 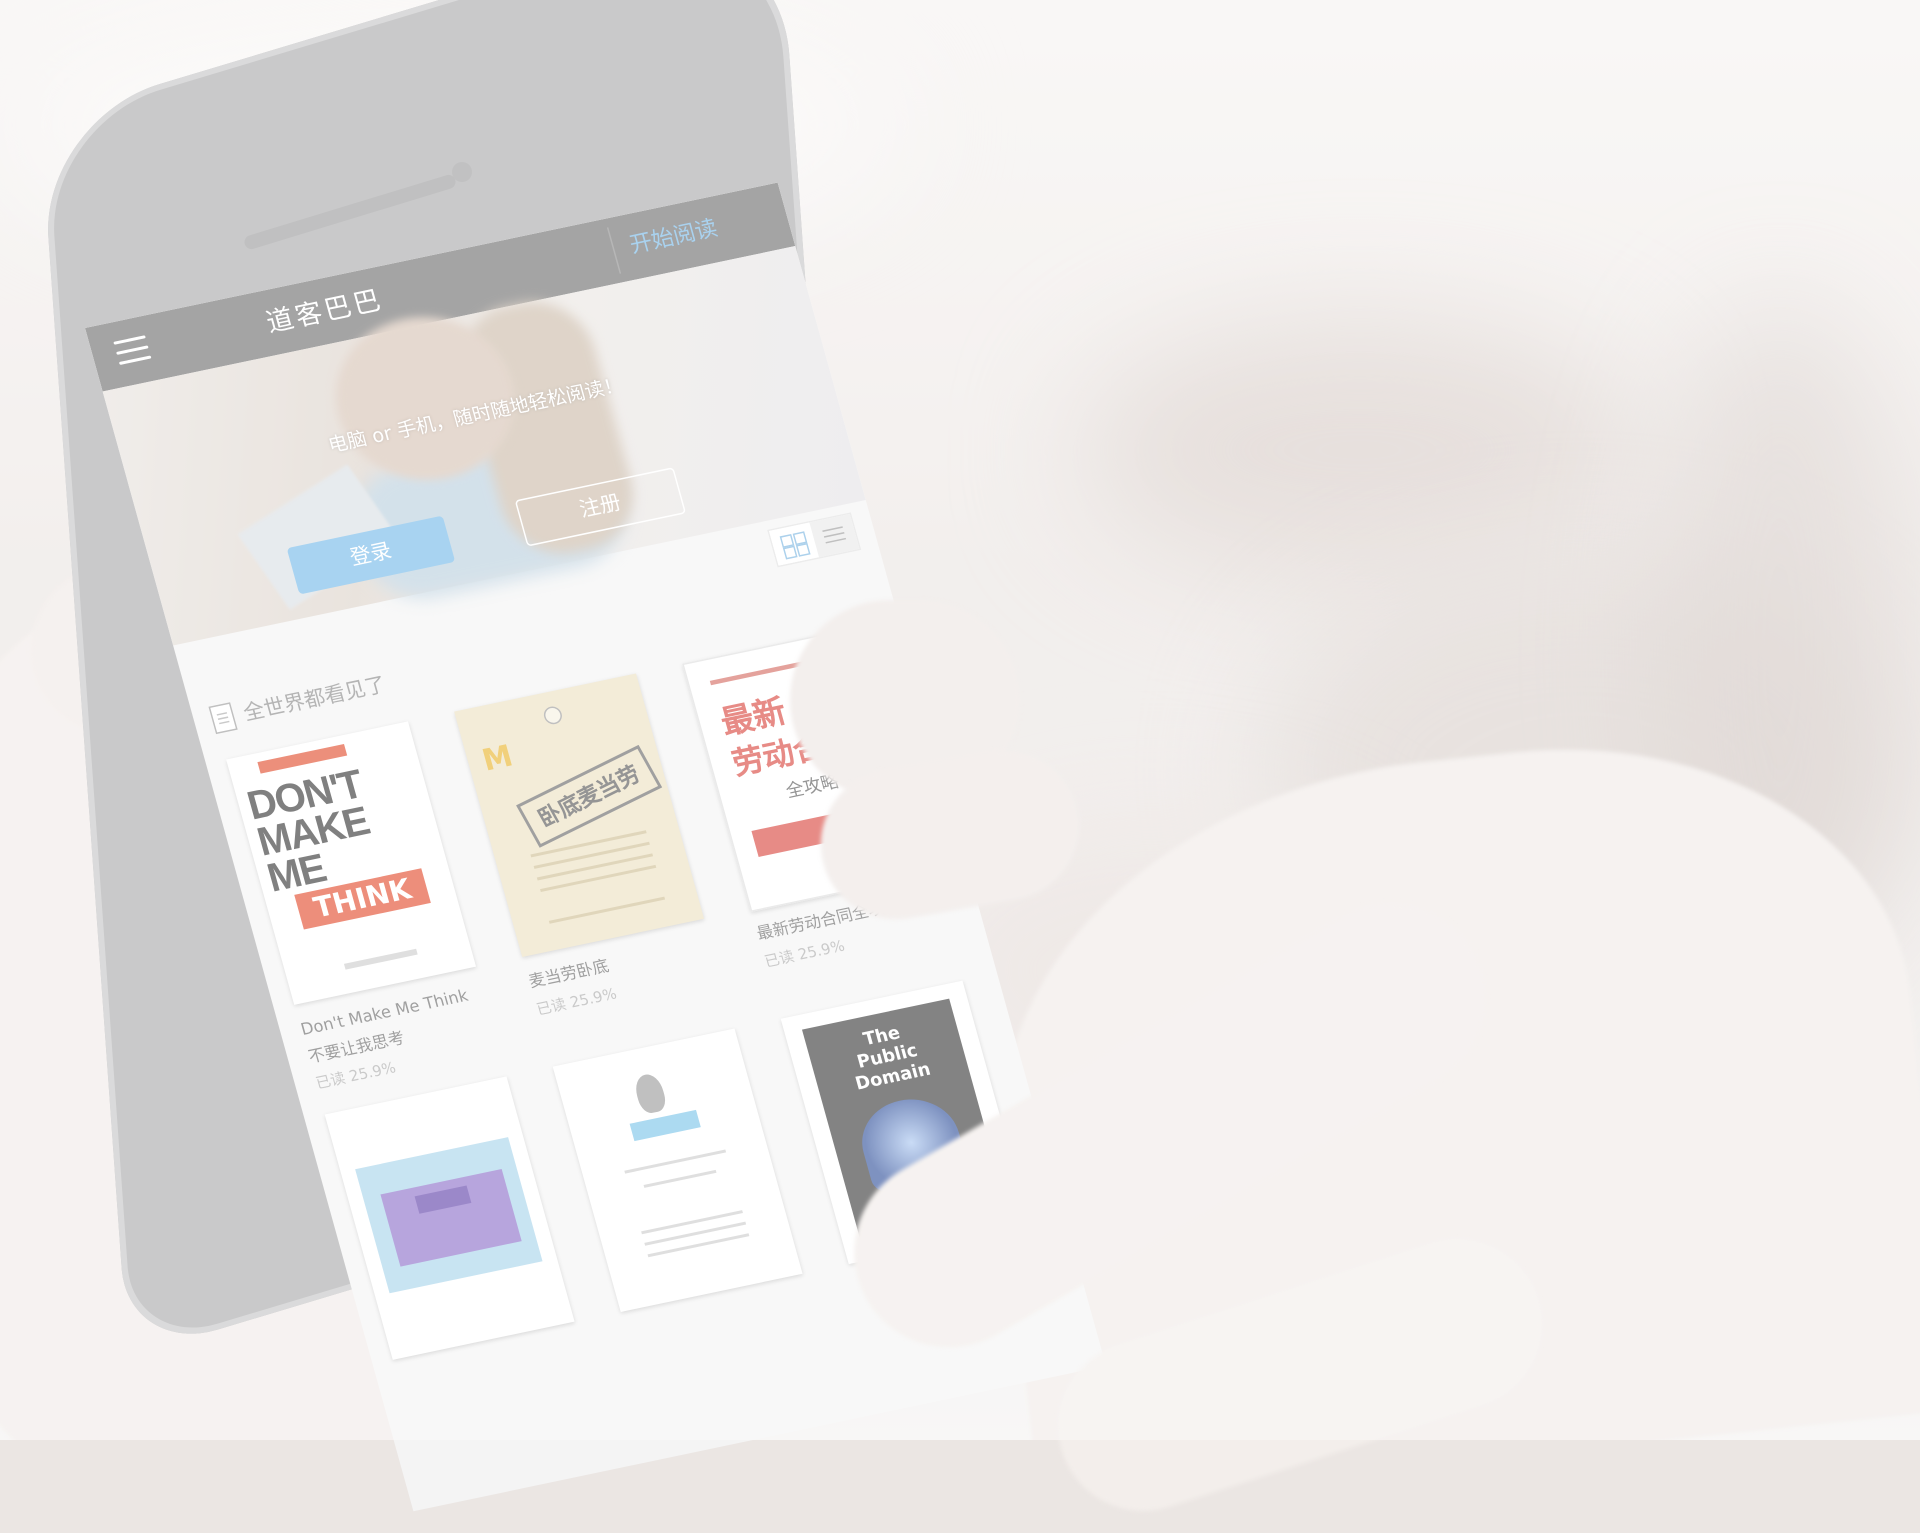 What do you see at coordinates (324, 312) in the screenshot?
I see `app-title: 道客巴巴` at bounding box center [324, 312].